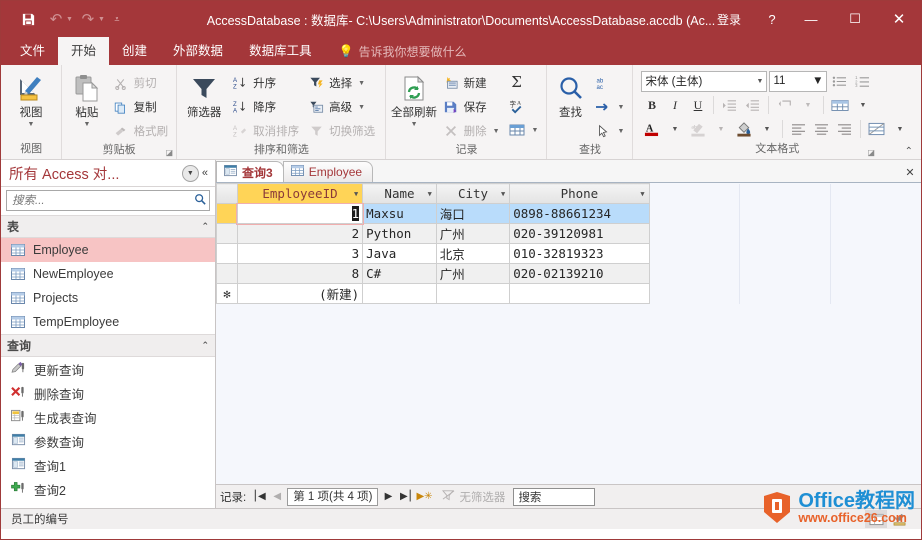 The height and width of the screenshot is (540, 922). I want to click on sidebar-item-projects: Projects, so click(108, 298).